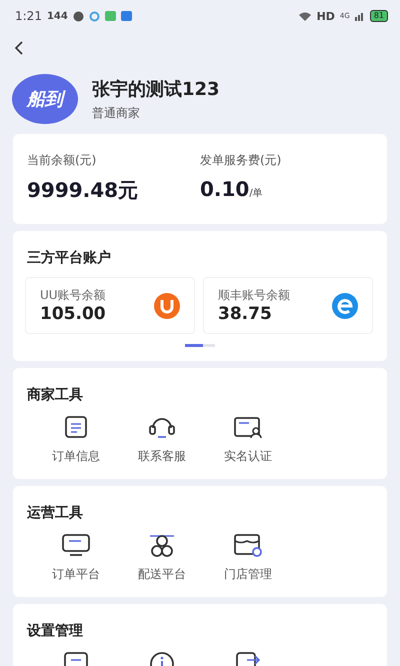 Image resolution: width=400 pixels, height=666 pixels. Describe the element at coordinates (28, 16) in the screenshot. I see `status-time: 1:21` at that location.